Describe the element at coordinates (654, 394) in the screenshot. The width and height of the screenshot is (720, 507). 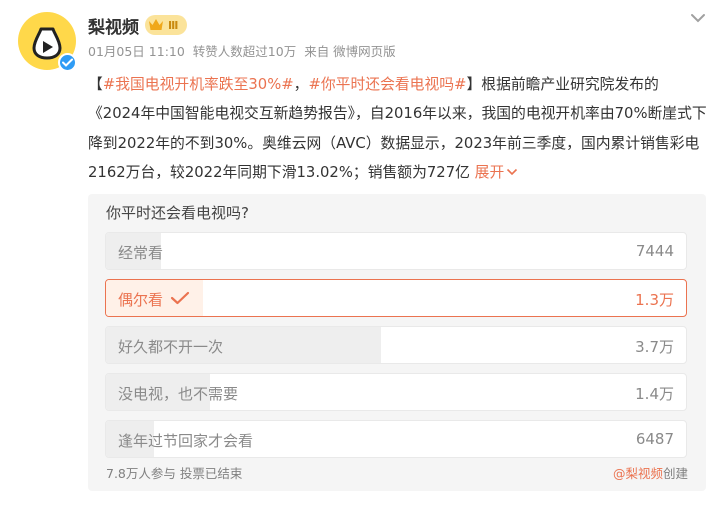
I see `poll-option-count: 1.4万` at that location.